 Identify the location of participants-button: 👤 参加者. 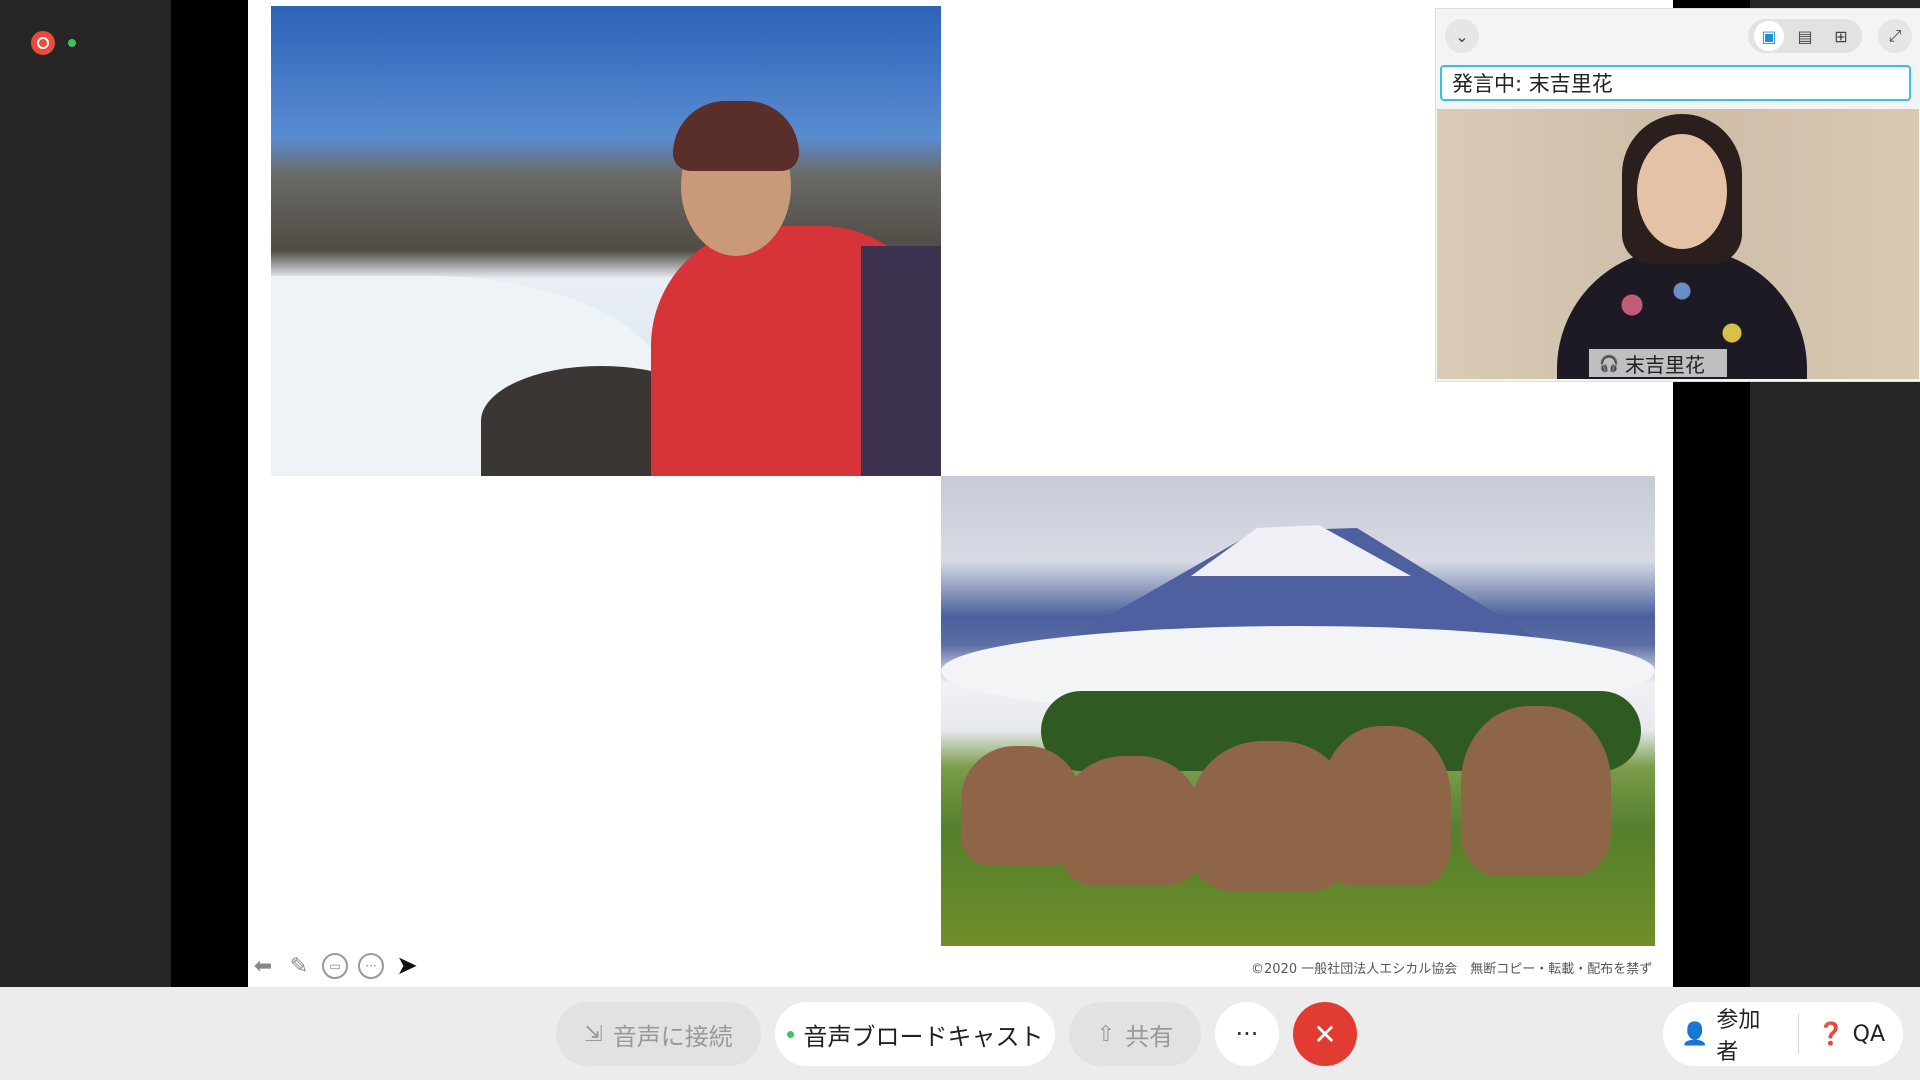
(1730, 1034).